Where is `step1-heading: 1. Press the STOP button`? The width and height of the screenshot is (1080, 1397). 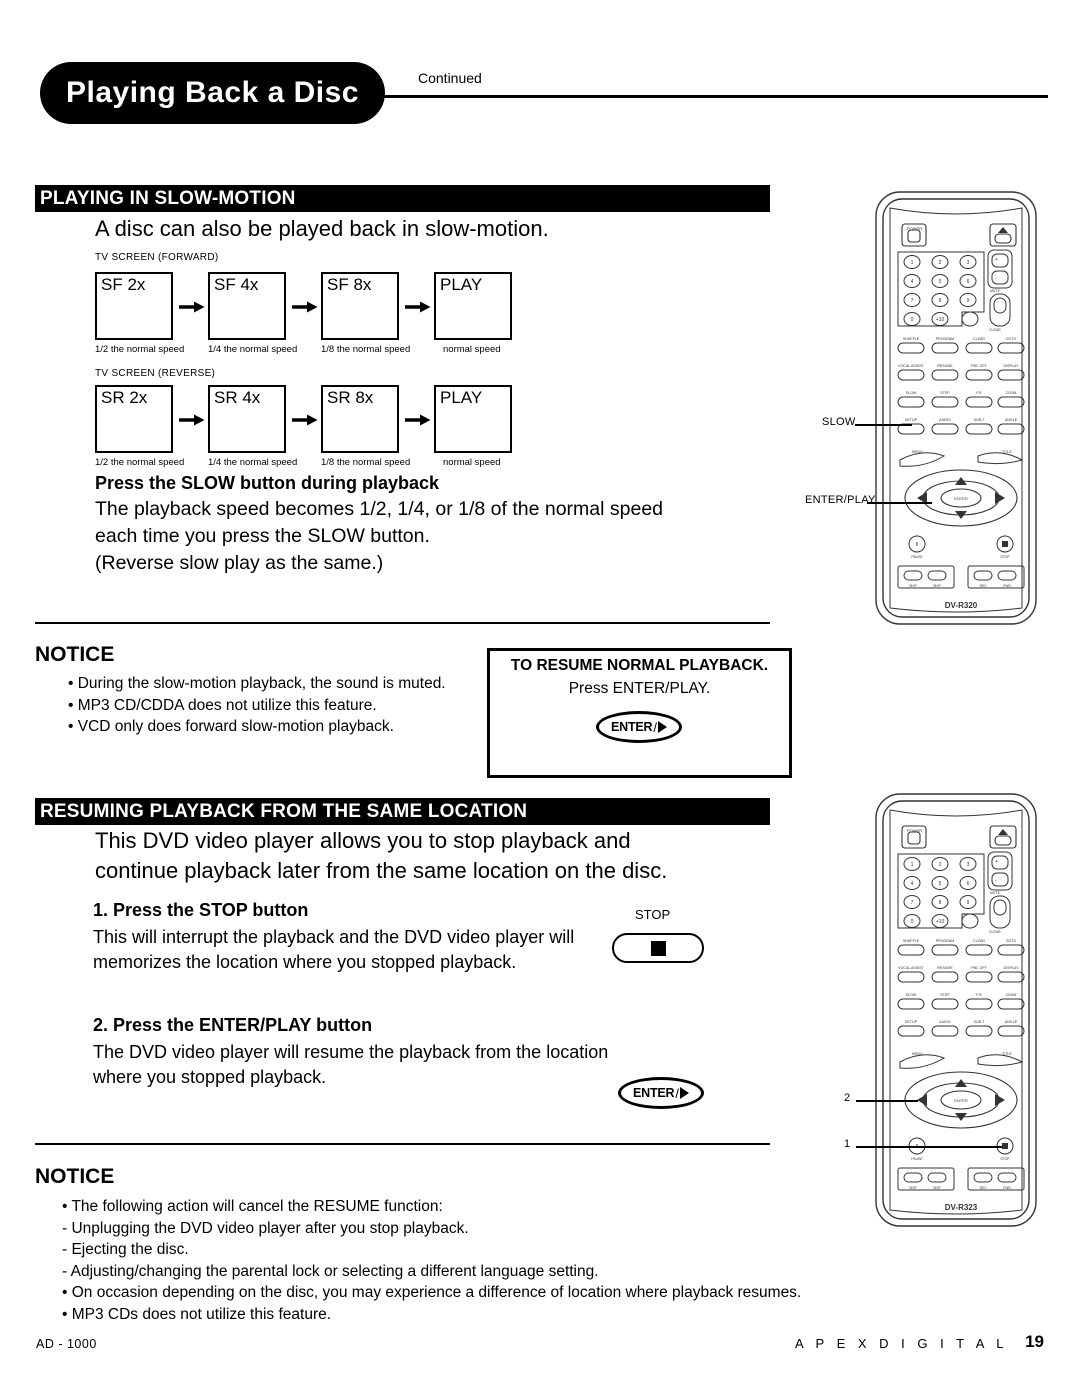 step1-heading: 1. Press the STOP button is located at coordinates (201, 910).